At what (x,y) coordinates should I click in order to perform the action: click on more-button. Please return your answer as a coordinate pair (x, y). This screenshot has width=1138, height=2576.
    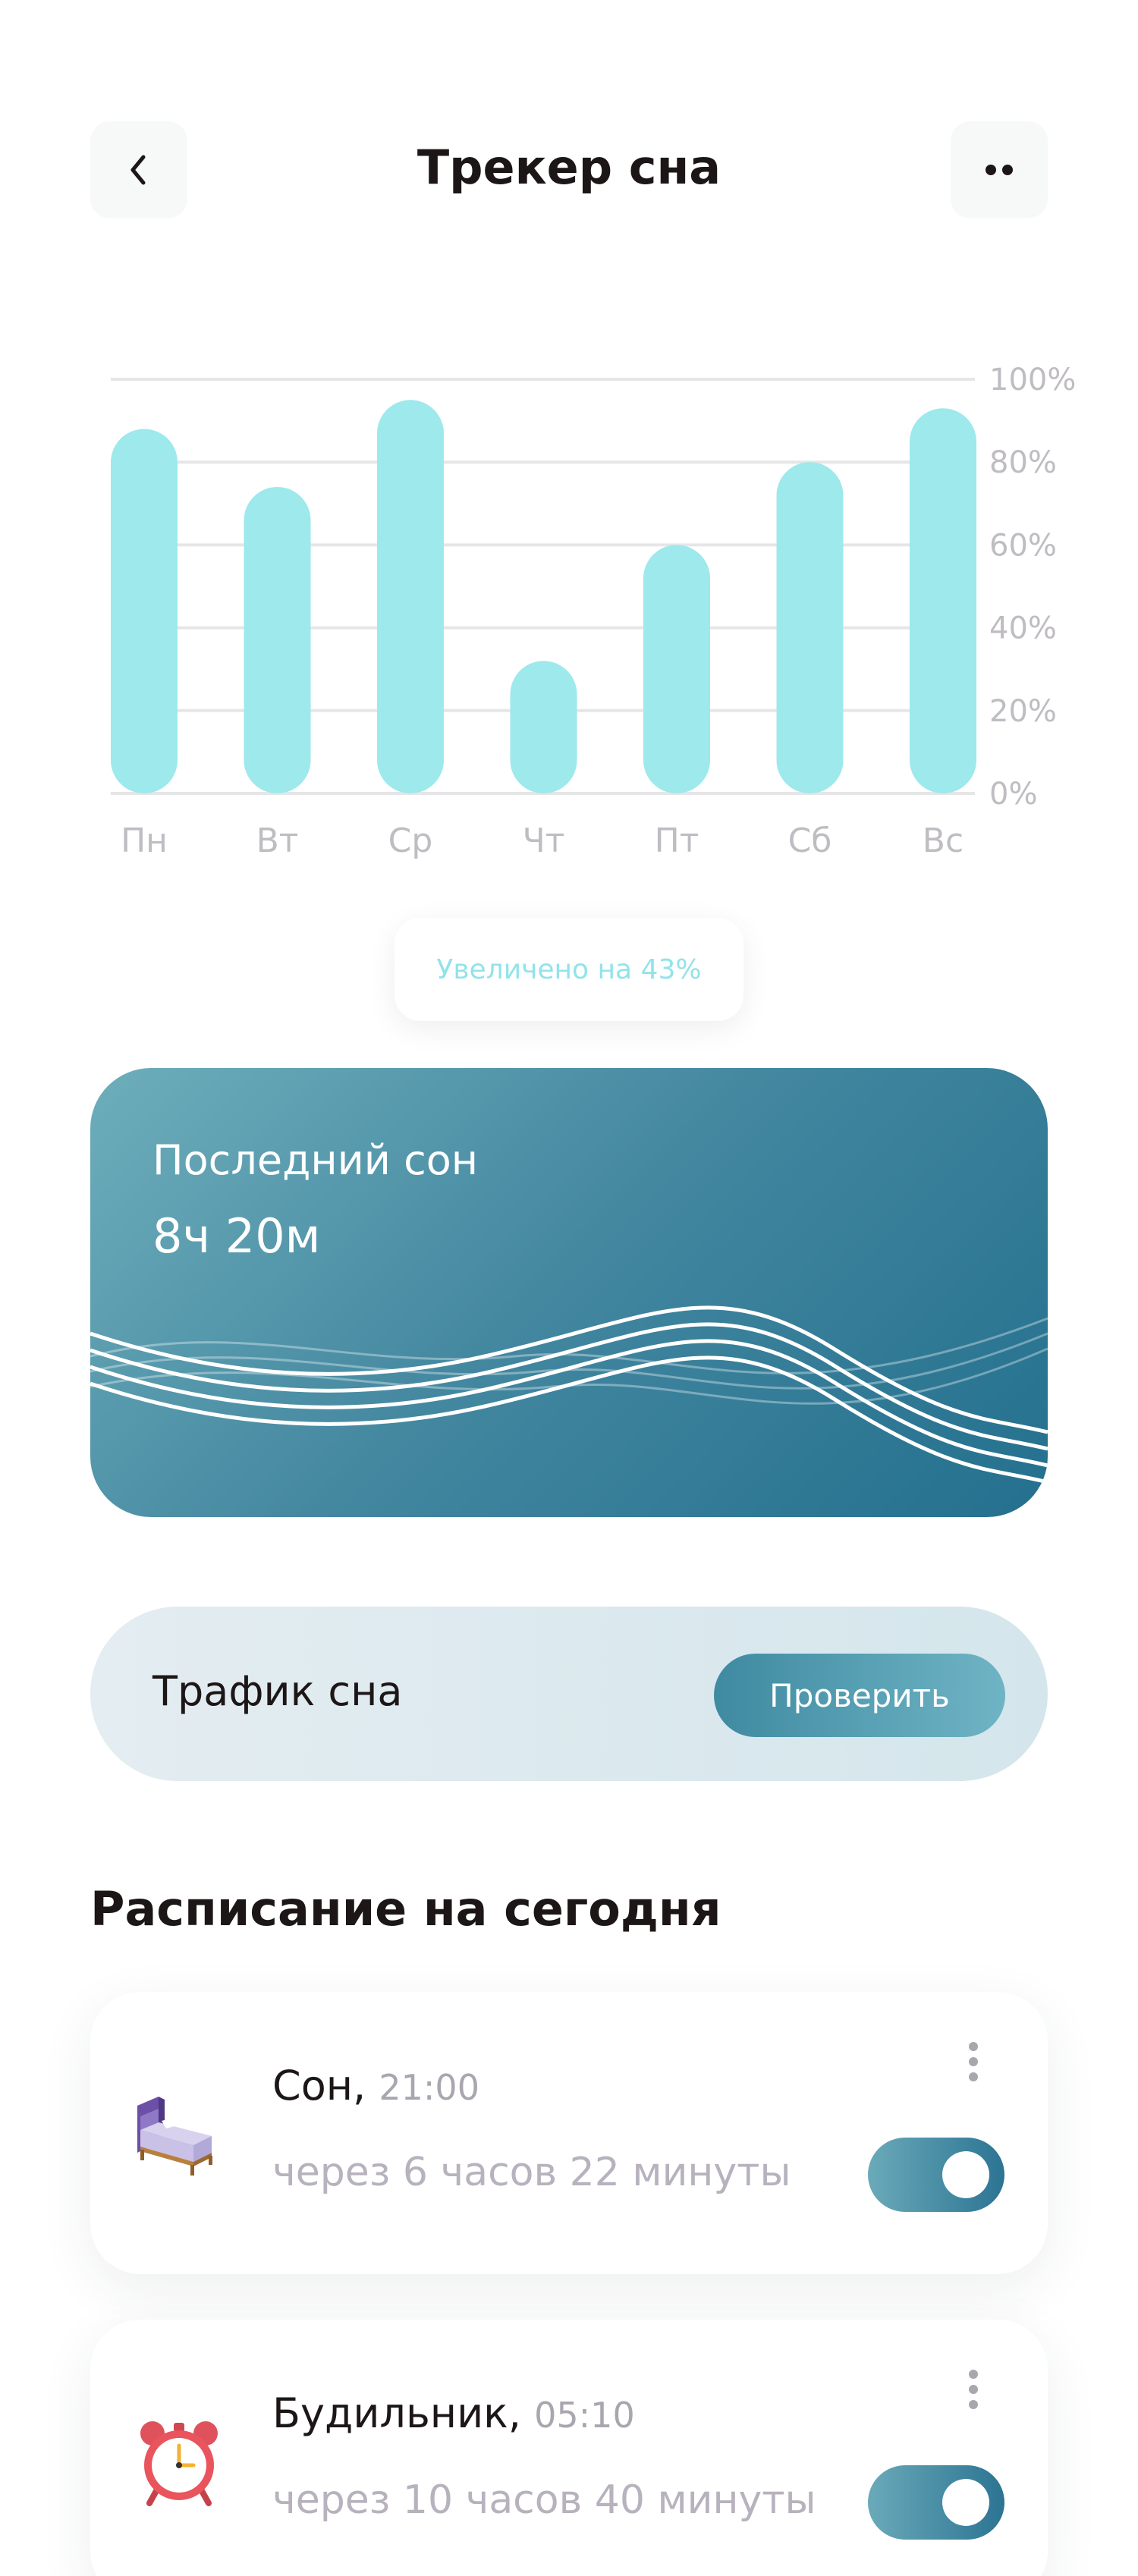
    Looking at the image, I should click on (999, 169).